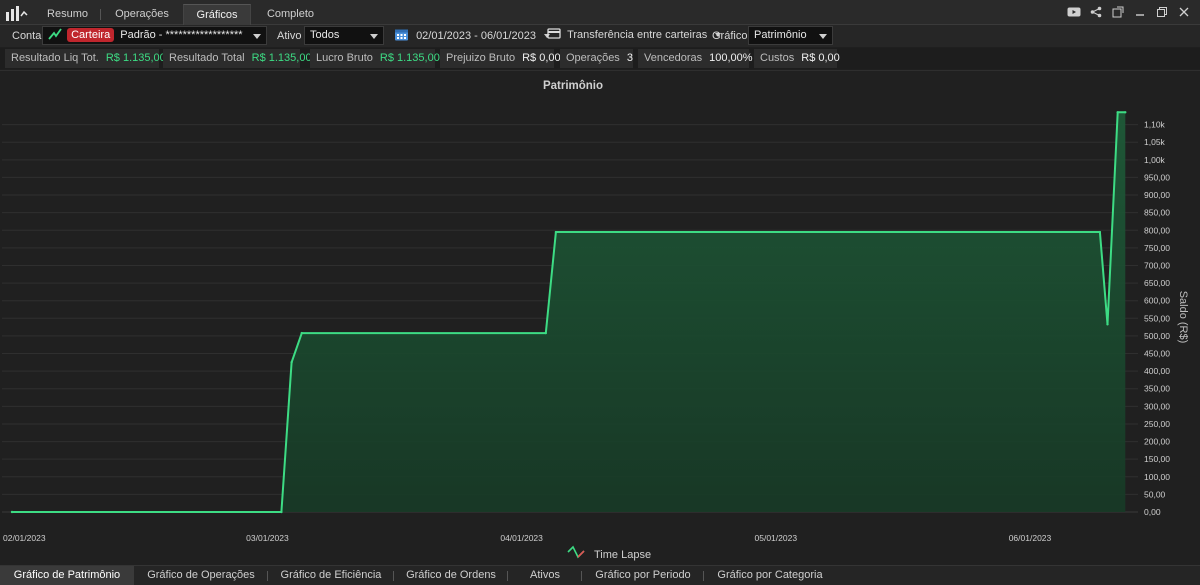 This screenshot has height=585, width=1200. What do you see at coordinates (629, 58) in the screenshot?
I see `stat-value: 3` at bounding box center [629, 58].